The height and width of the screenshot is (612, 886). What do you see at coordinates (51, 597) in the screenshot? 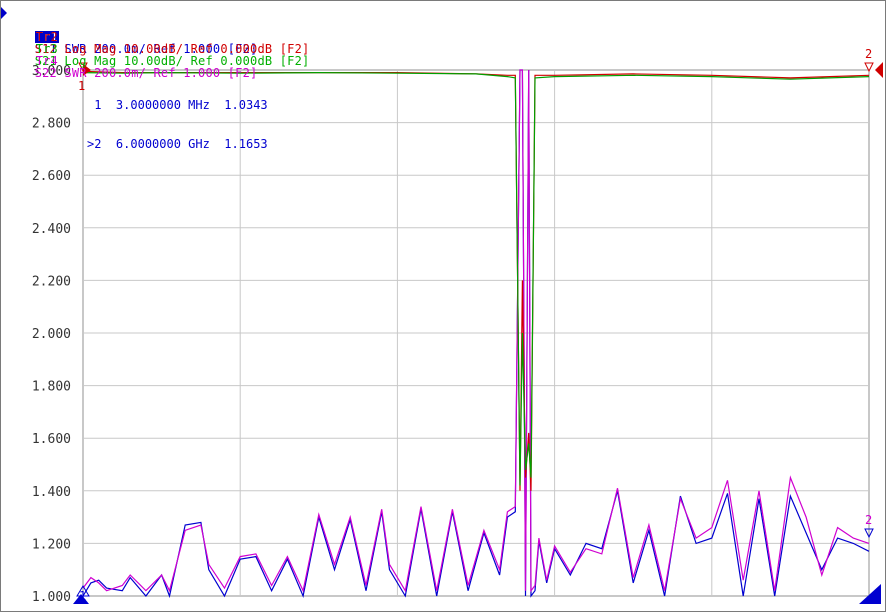
I see `y-tick-label: 1.000` at bounding box center [51, 597].